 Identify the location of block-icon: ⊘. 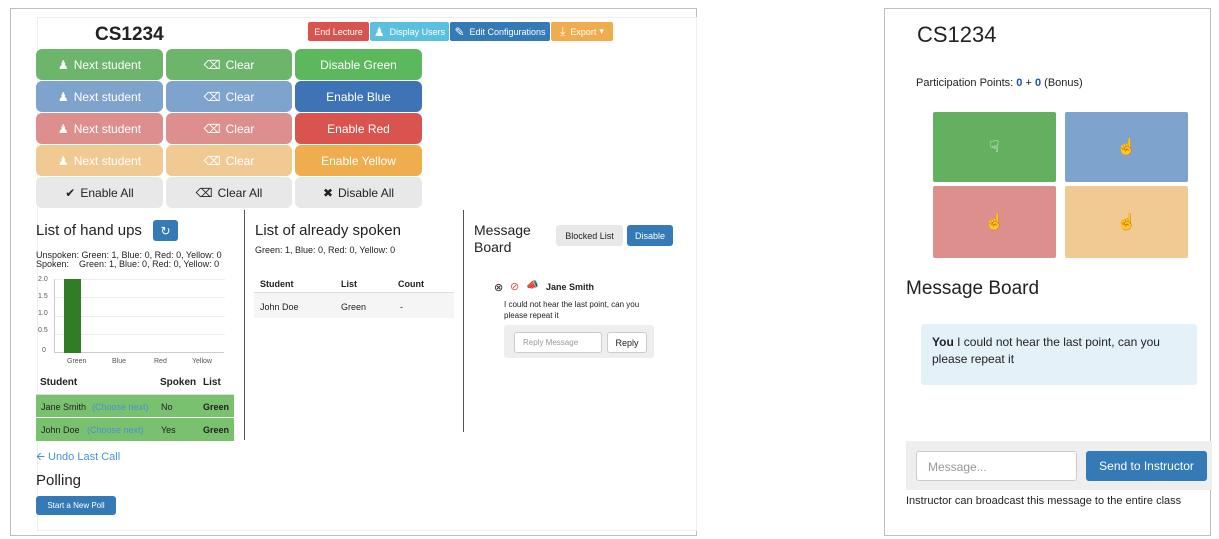
(514, 286).